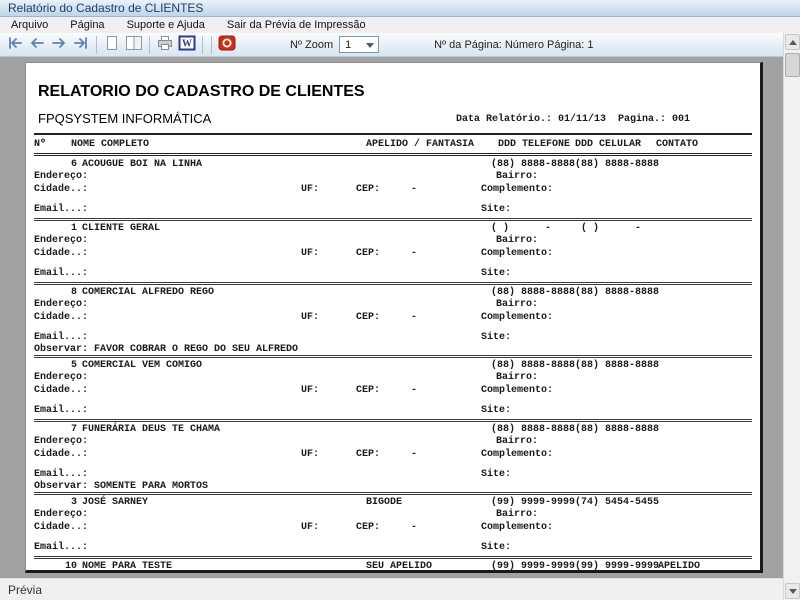 The width and height of the screenshot is (800, 600). I want to click on record-number: 3, so click(73, 502).